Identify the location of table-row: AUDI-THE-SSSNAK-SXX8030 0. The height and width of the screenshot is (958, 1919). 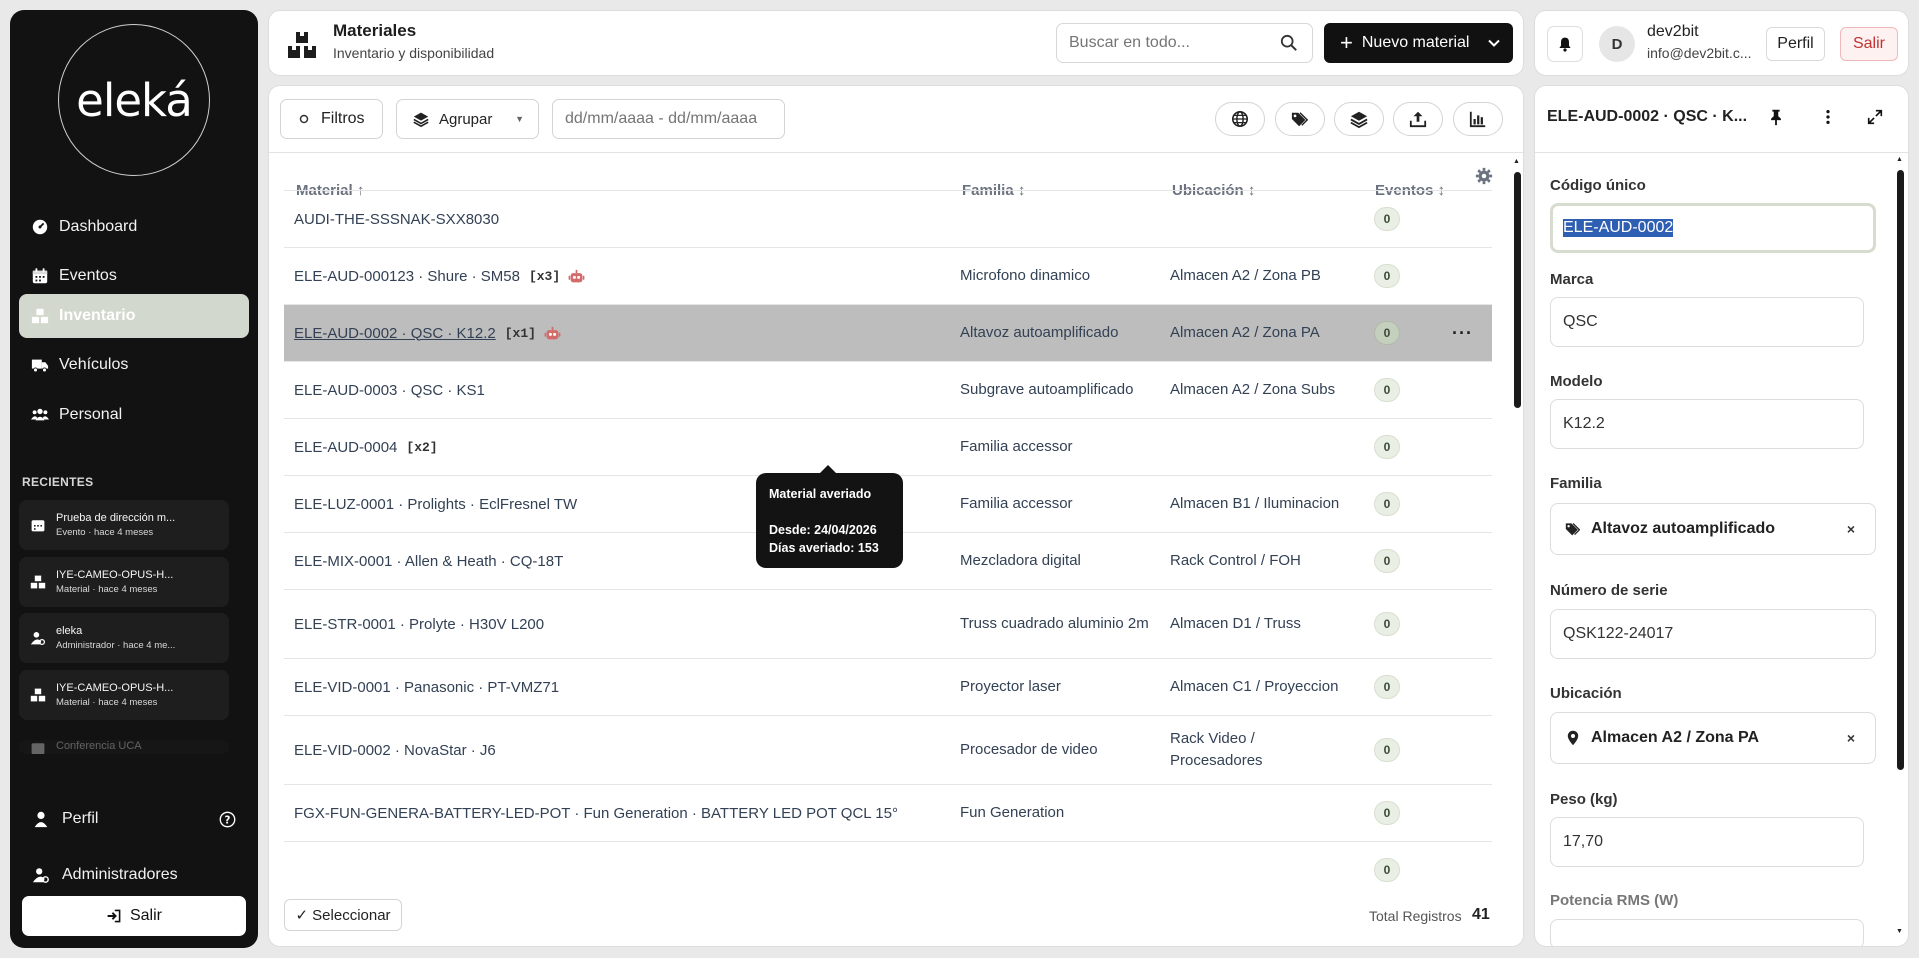
(888, 218).